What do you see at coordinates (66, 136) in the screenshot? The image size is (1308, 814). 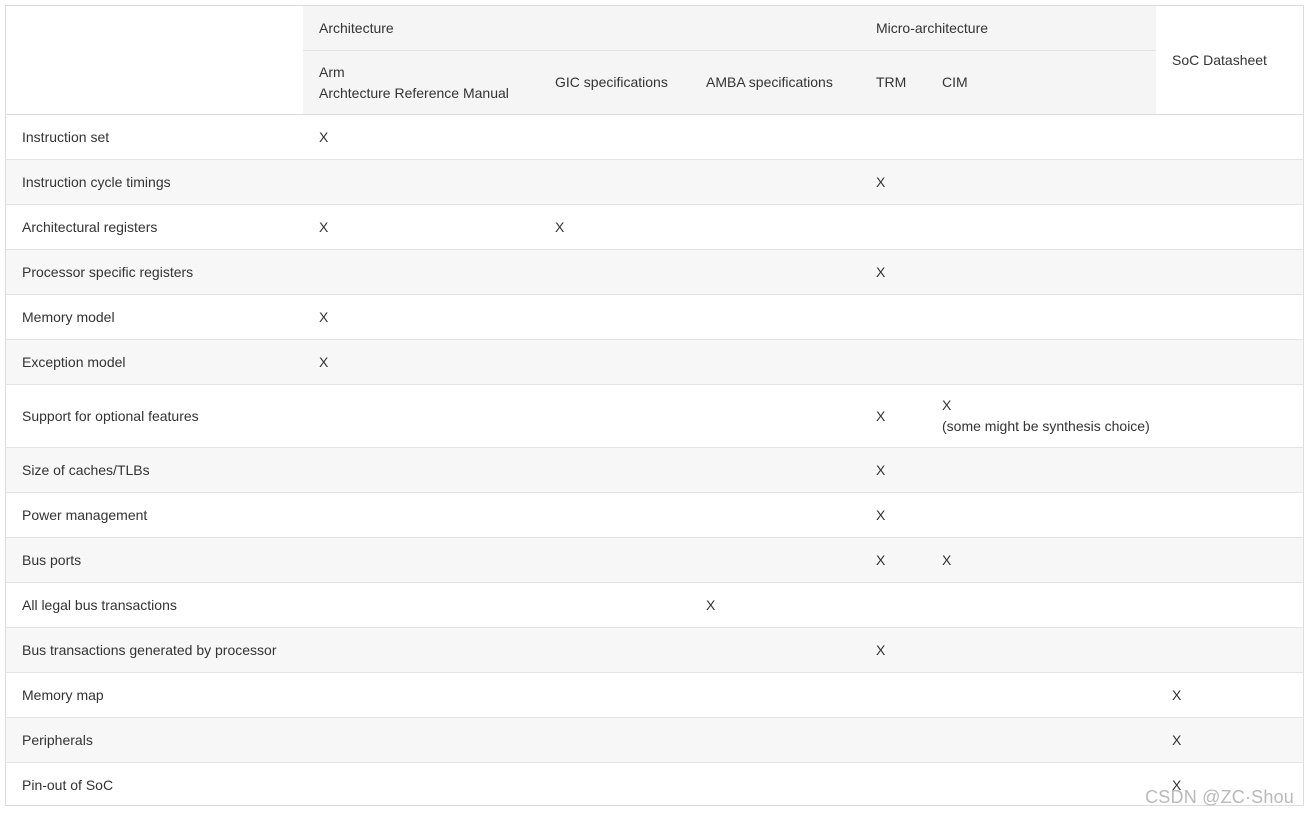 I see `row-label: Instruction set` at bounding box center [66, 136].